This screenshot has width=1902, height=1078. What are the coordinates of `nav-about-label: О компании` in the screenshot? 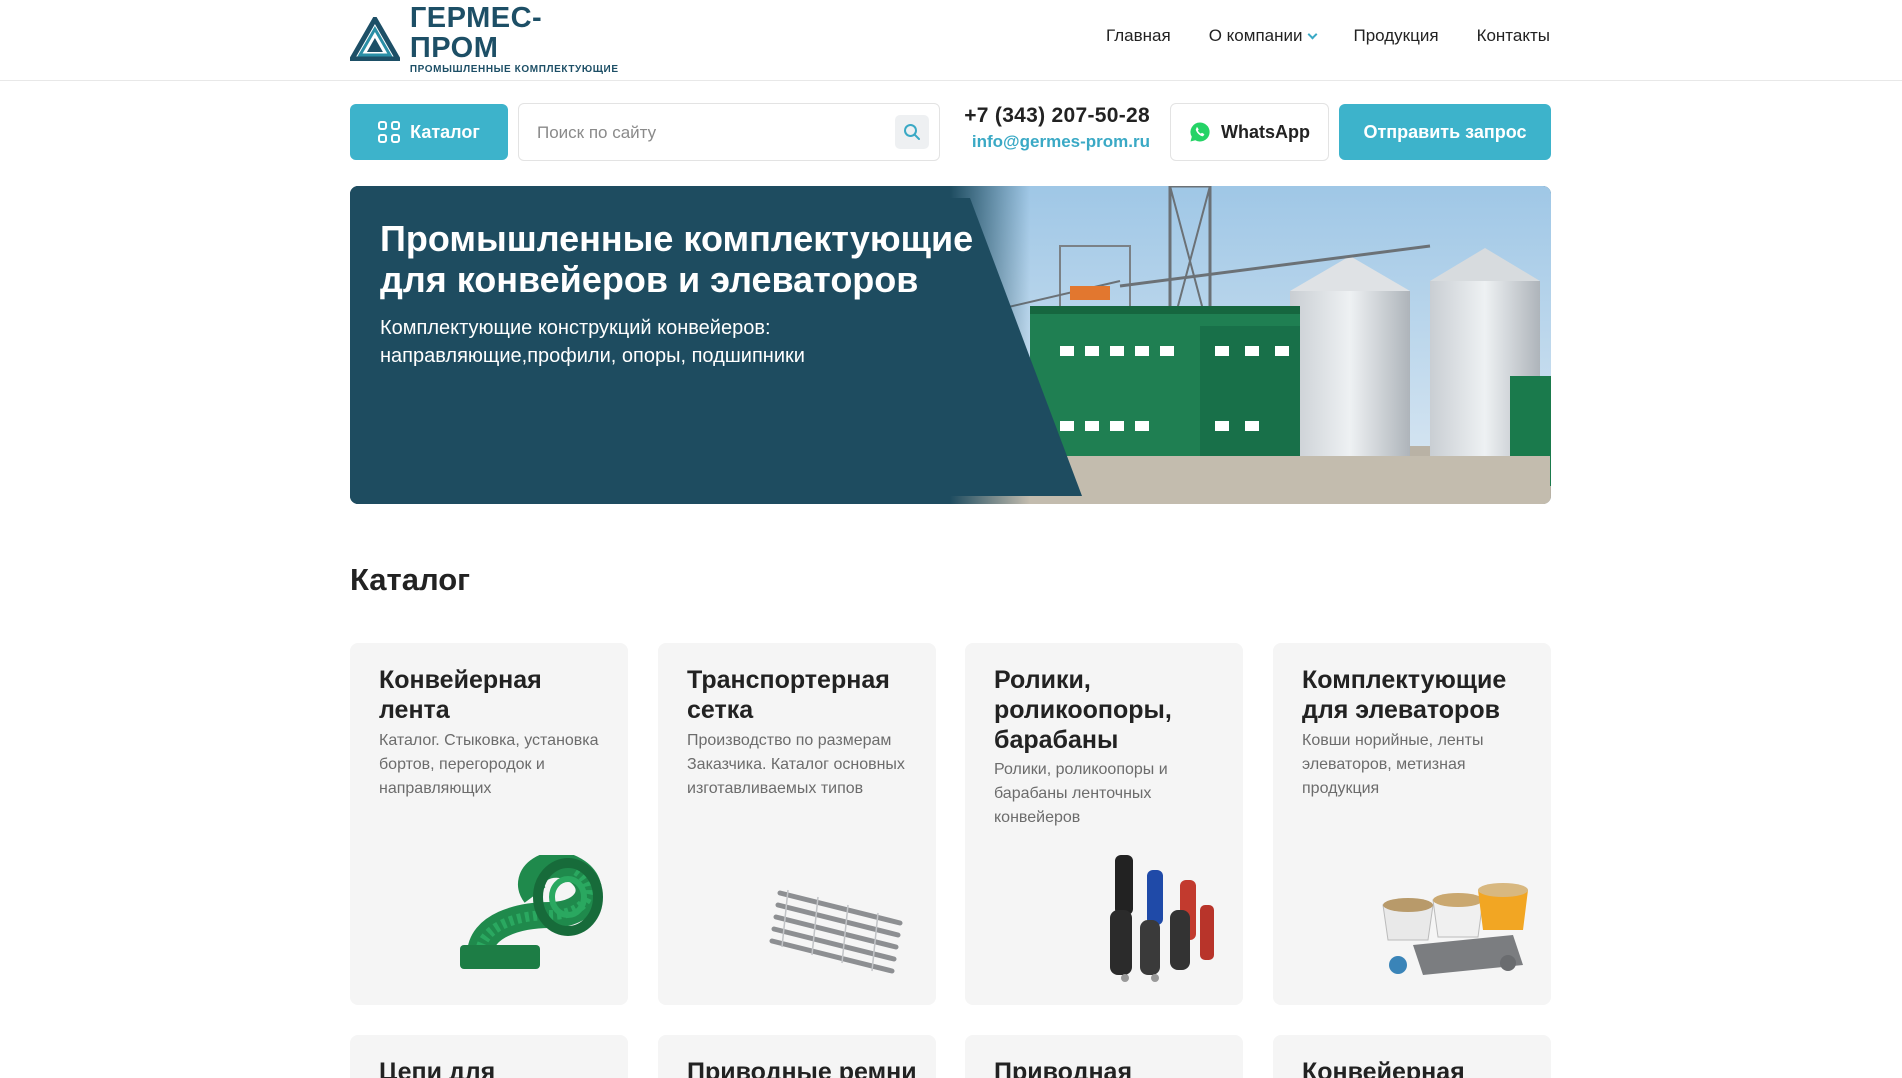 It's located at (1255, 35).